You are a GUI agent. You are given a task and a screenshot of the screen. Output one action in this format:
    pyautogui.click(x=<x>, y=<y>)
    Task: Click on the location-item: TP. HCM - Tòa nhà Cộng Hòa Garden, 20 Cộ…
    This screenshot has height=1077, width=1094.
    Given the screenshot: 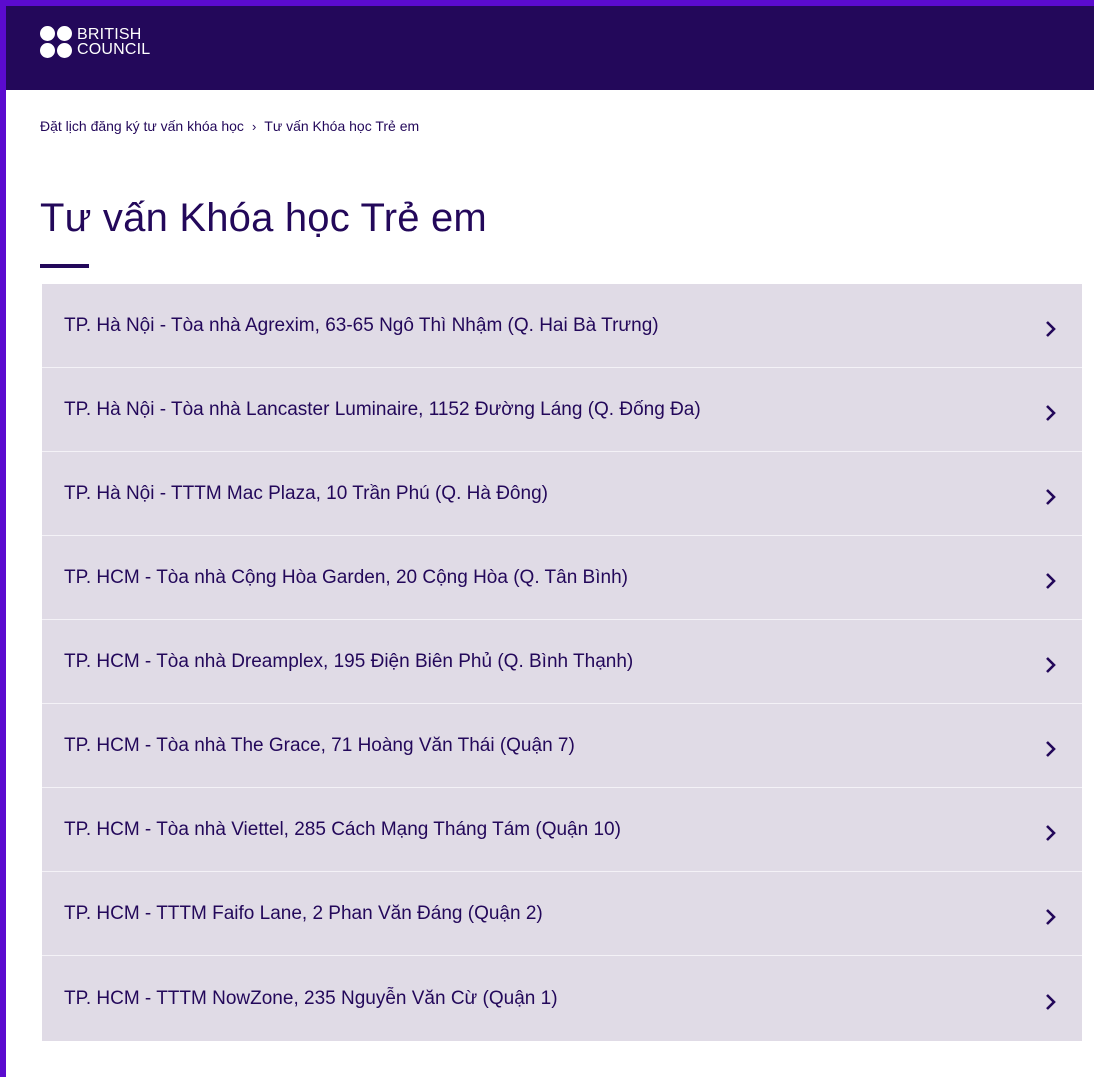 What is the action you would take?
    pyautogui.click(x=562, y=578)
    